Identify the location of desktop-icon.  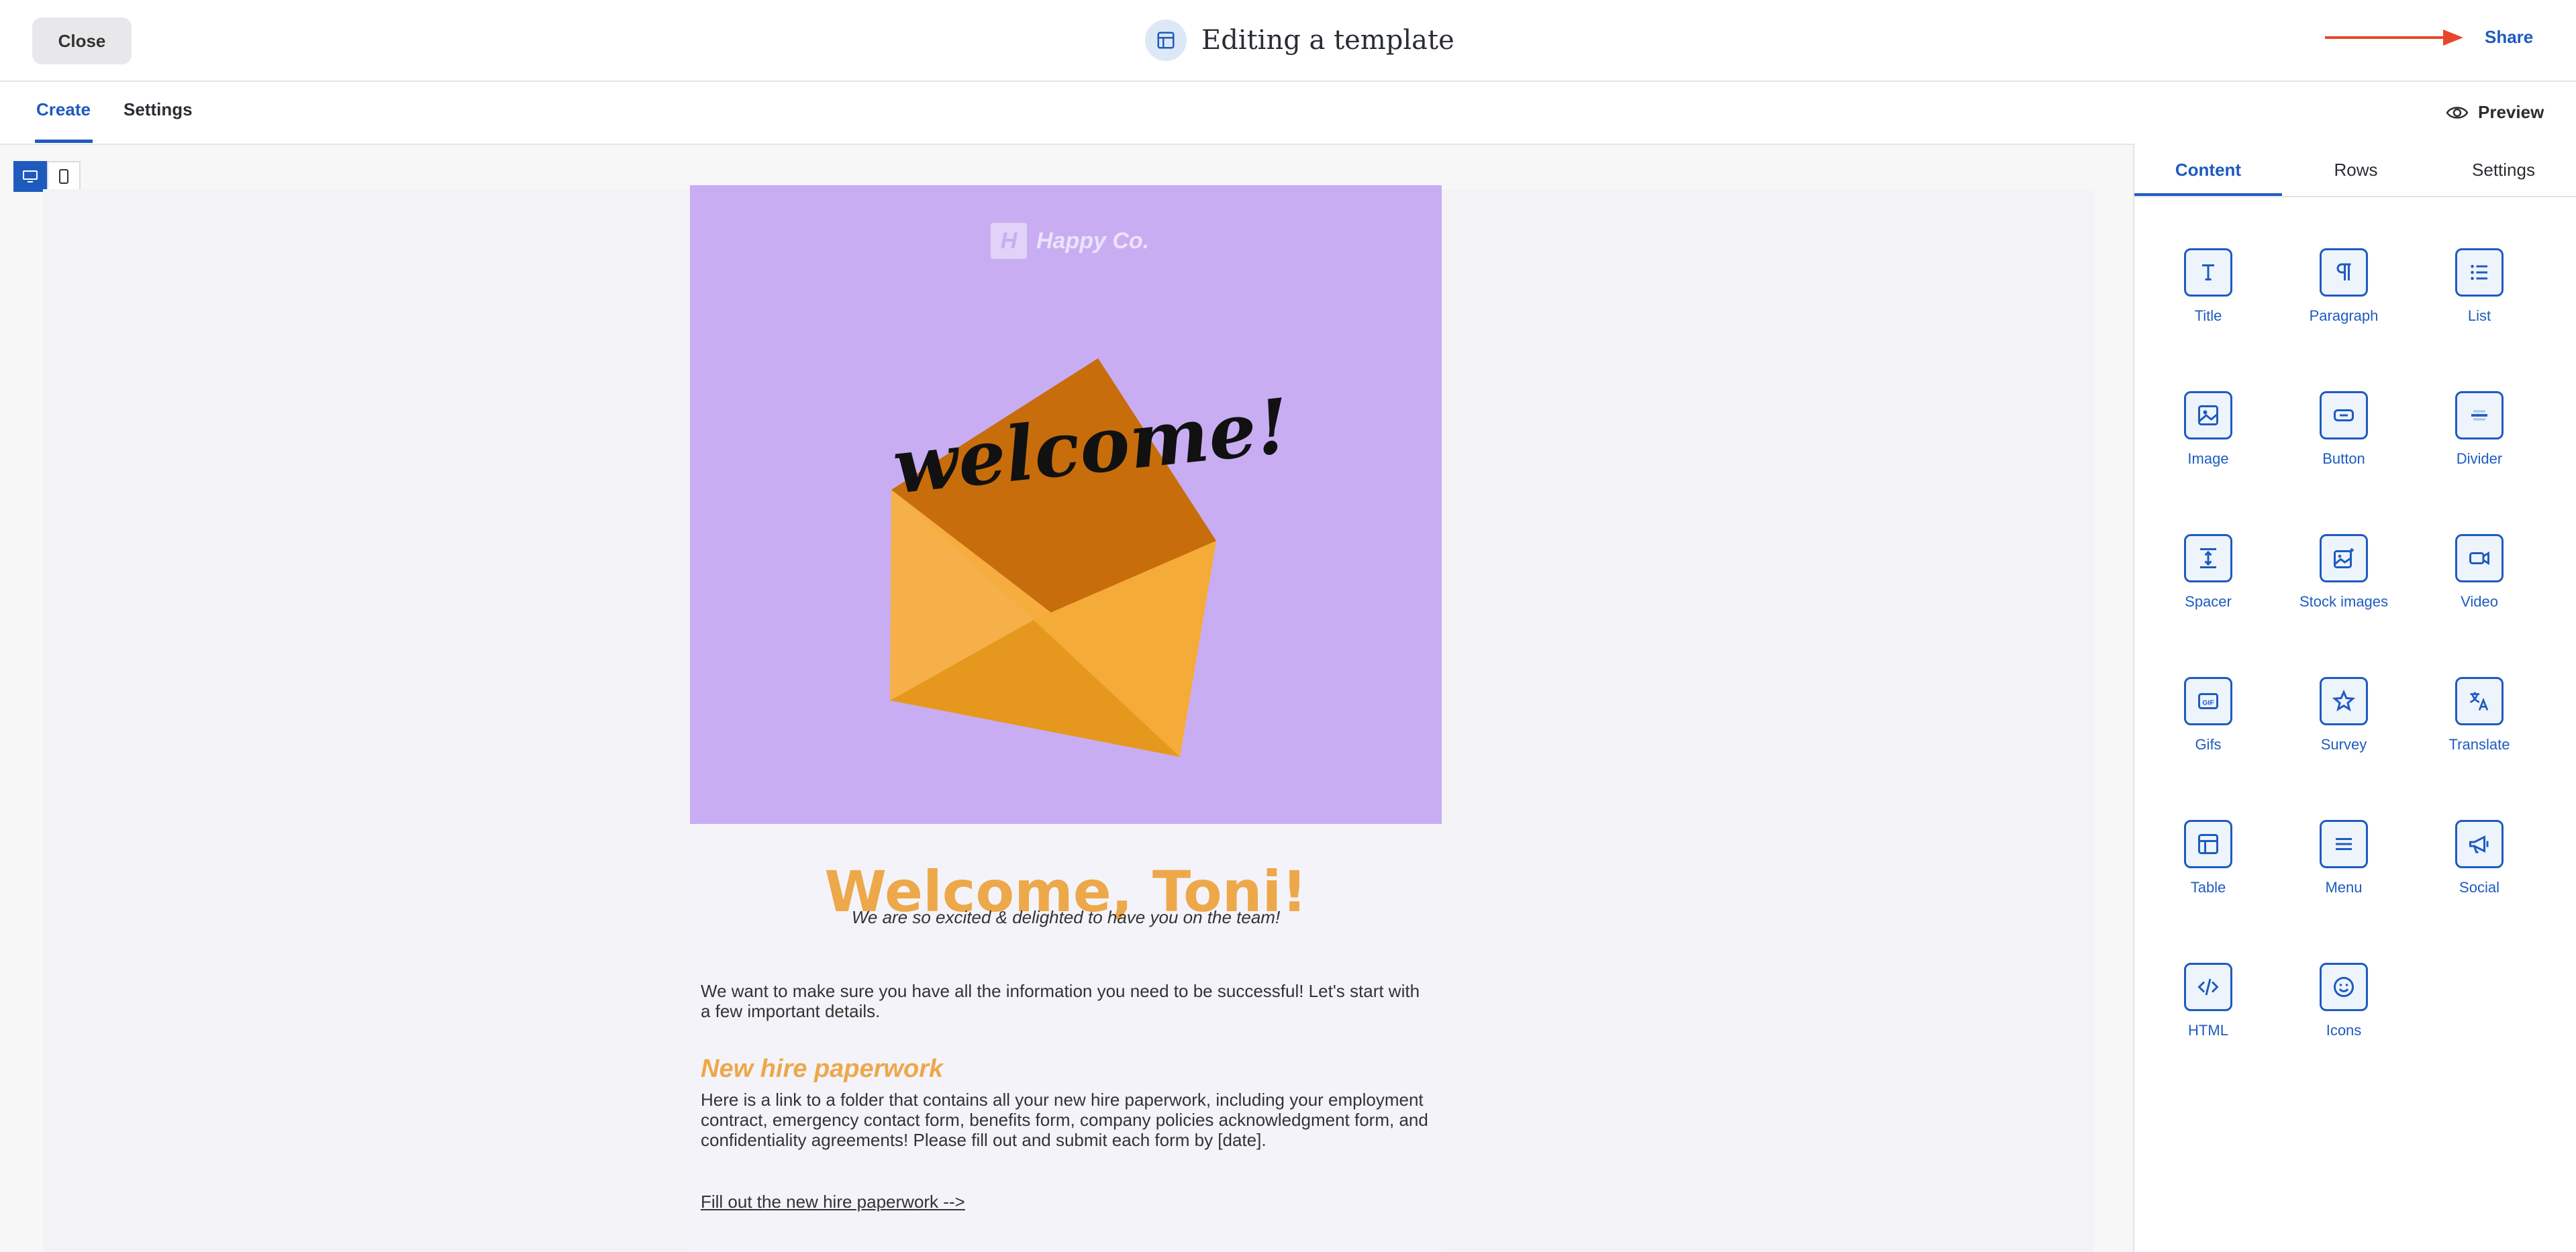
(30, 176).